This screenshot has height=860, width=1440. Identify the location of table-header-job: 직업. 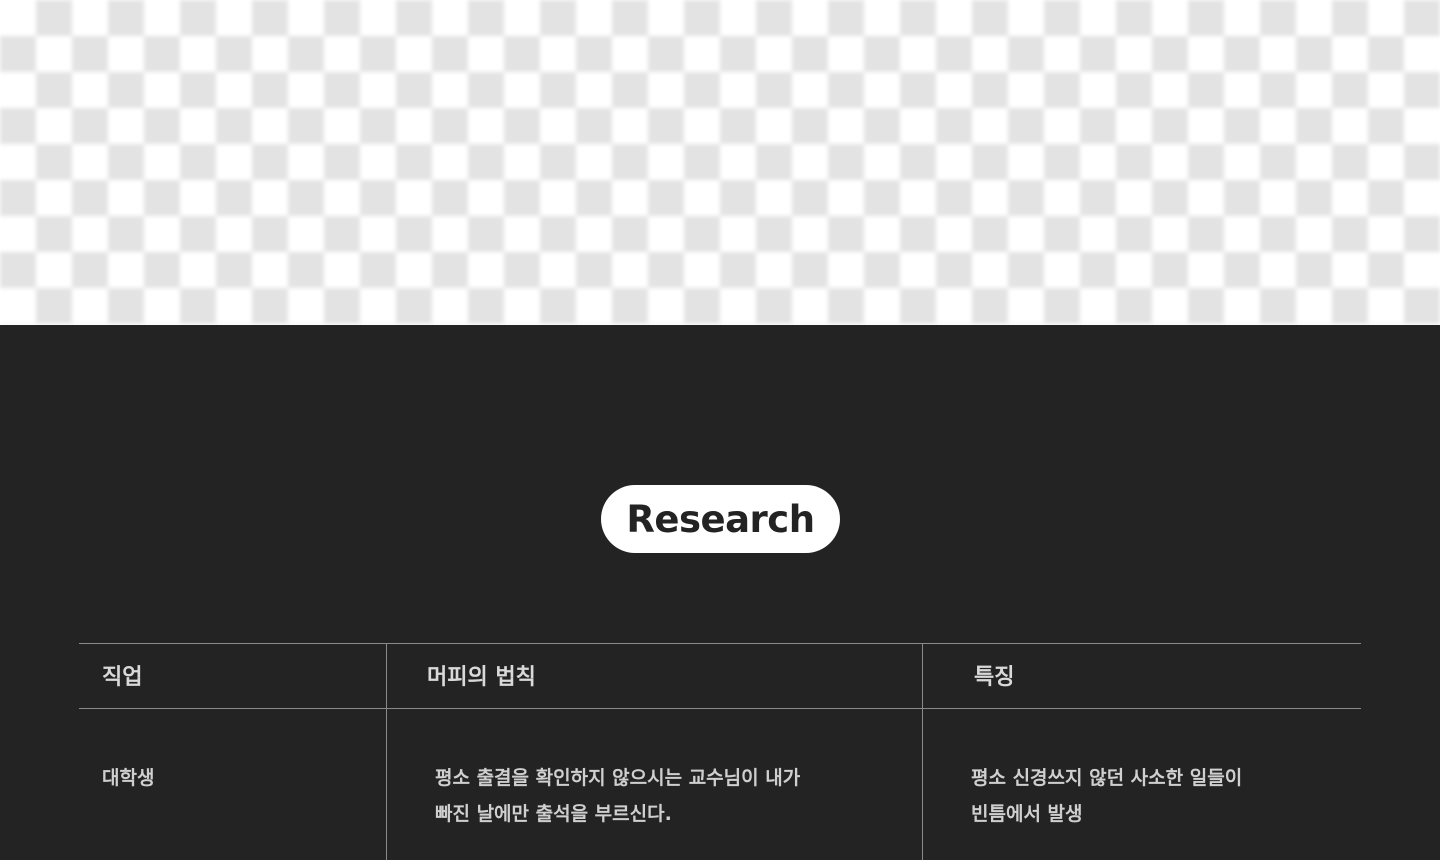
(122, 677).